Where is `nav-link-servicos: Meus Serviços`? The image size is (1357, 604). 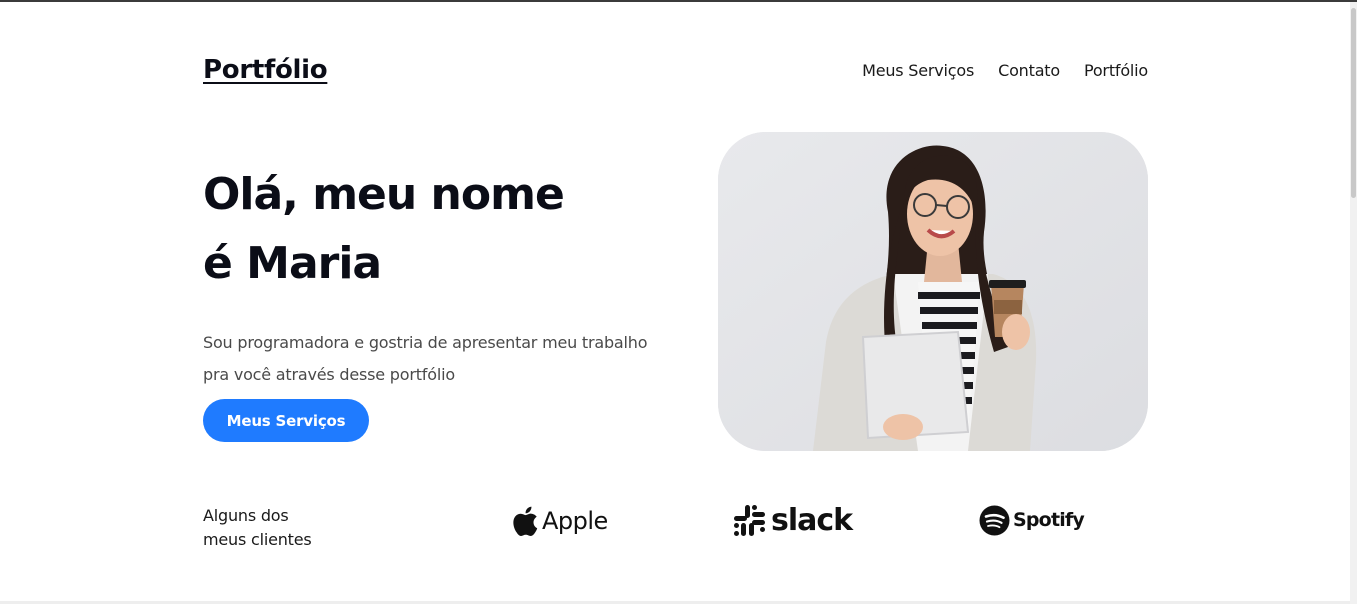
nav-link-servicos: Meus Serviços is located at coordinates (918, 70).